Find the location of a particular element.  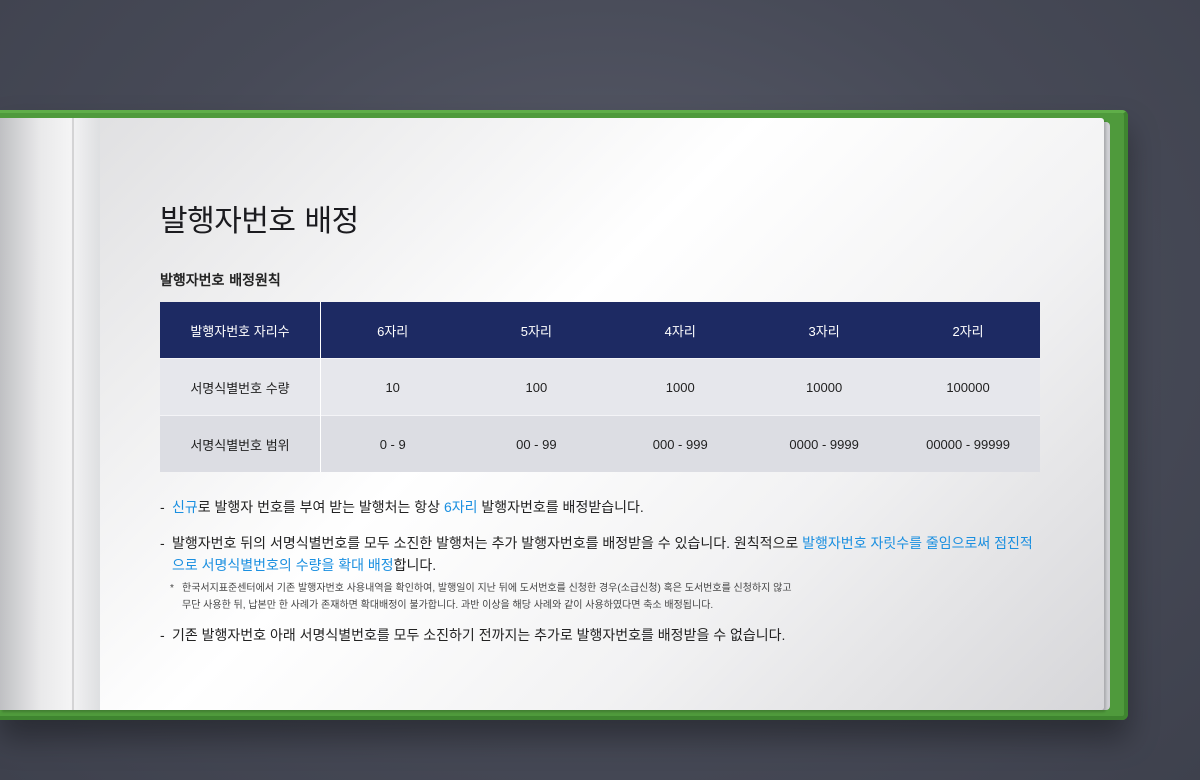

table-cell: 00 - 99 is located at coordinates (536, 443).